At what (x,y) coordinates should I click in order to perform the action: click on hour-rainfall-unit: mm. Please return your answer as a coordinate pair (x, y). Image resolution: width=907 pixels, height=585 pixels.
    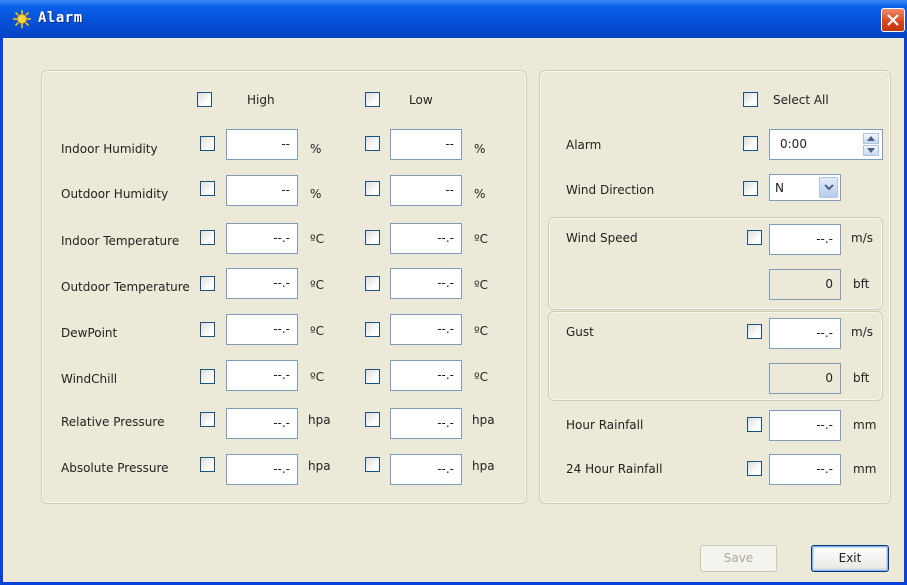
    Looking at the image, I should click on (865, 425).